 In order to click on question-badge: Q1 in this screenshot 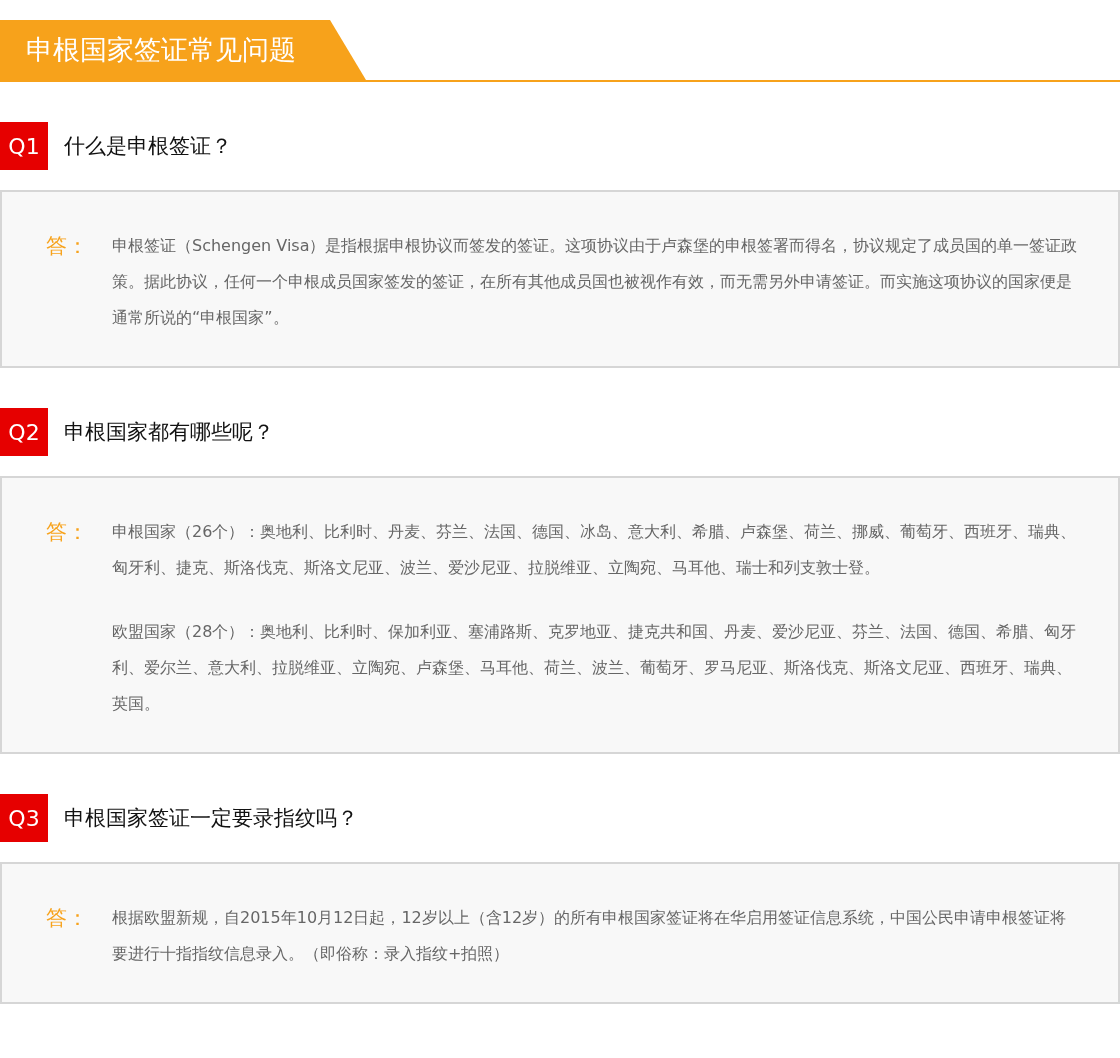, I will do `click(24, 146)`.